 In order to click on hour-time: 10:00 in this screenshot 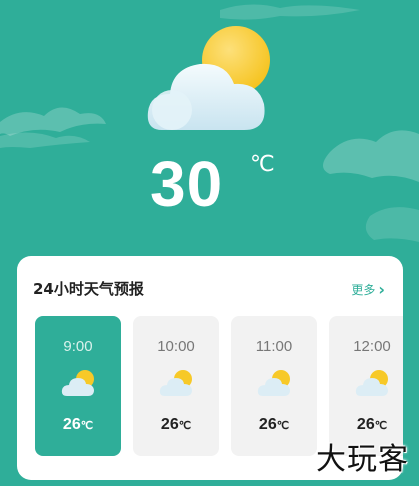, I will do `click(176, 346)`.